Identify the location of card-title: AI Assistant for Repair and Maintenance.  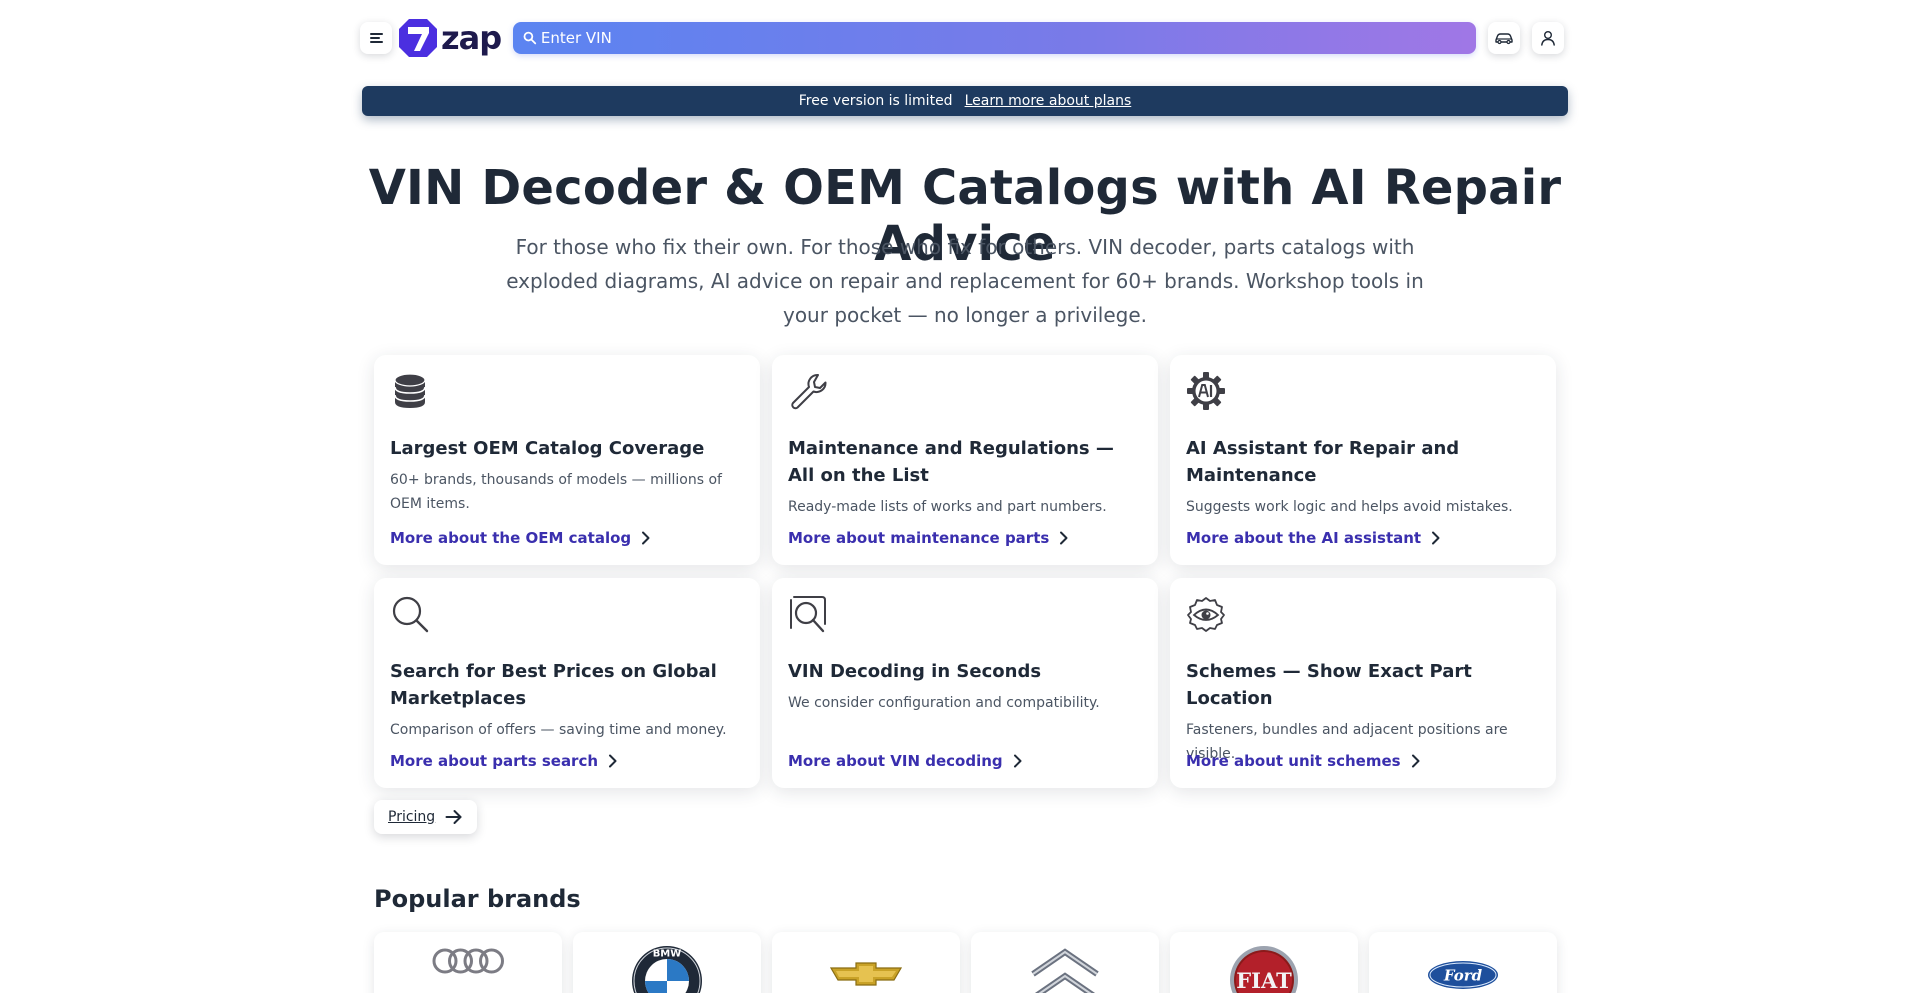
(1323, 462).